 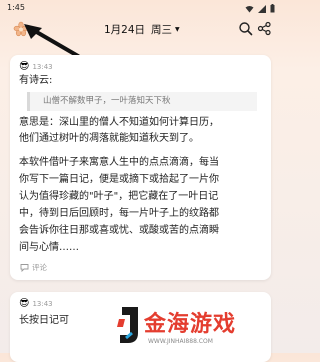 I want to click on status-time: 1:45, so click(x=16, y=7).